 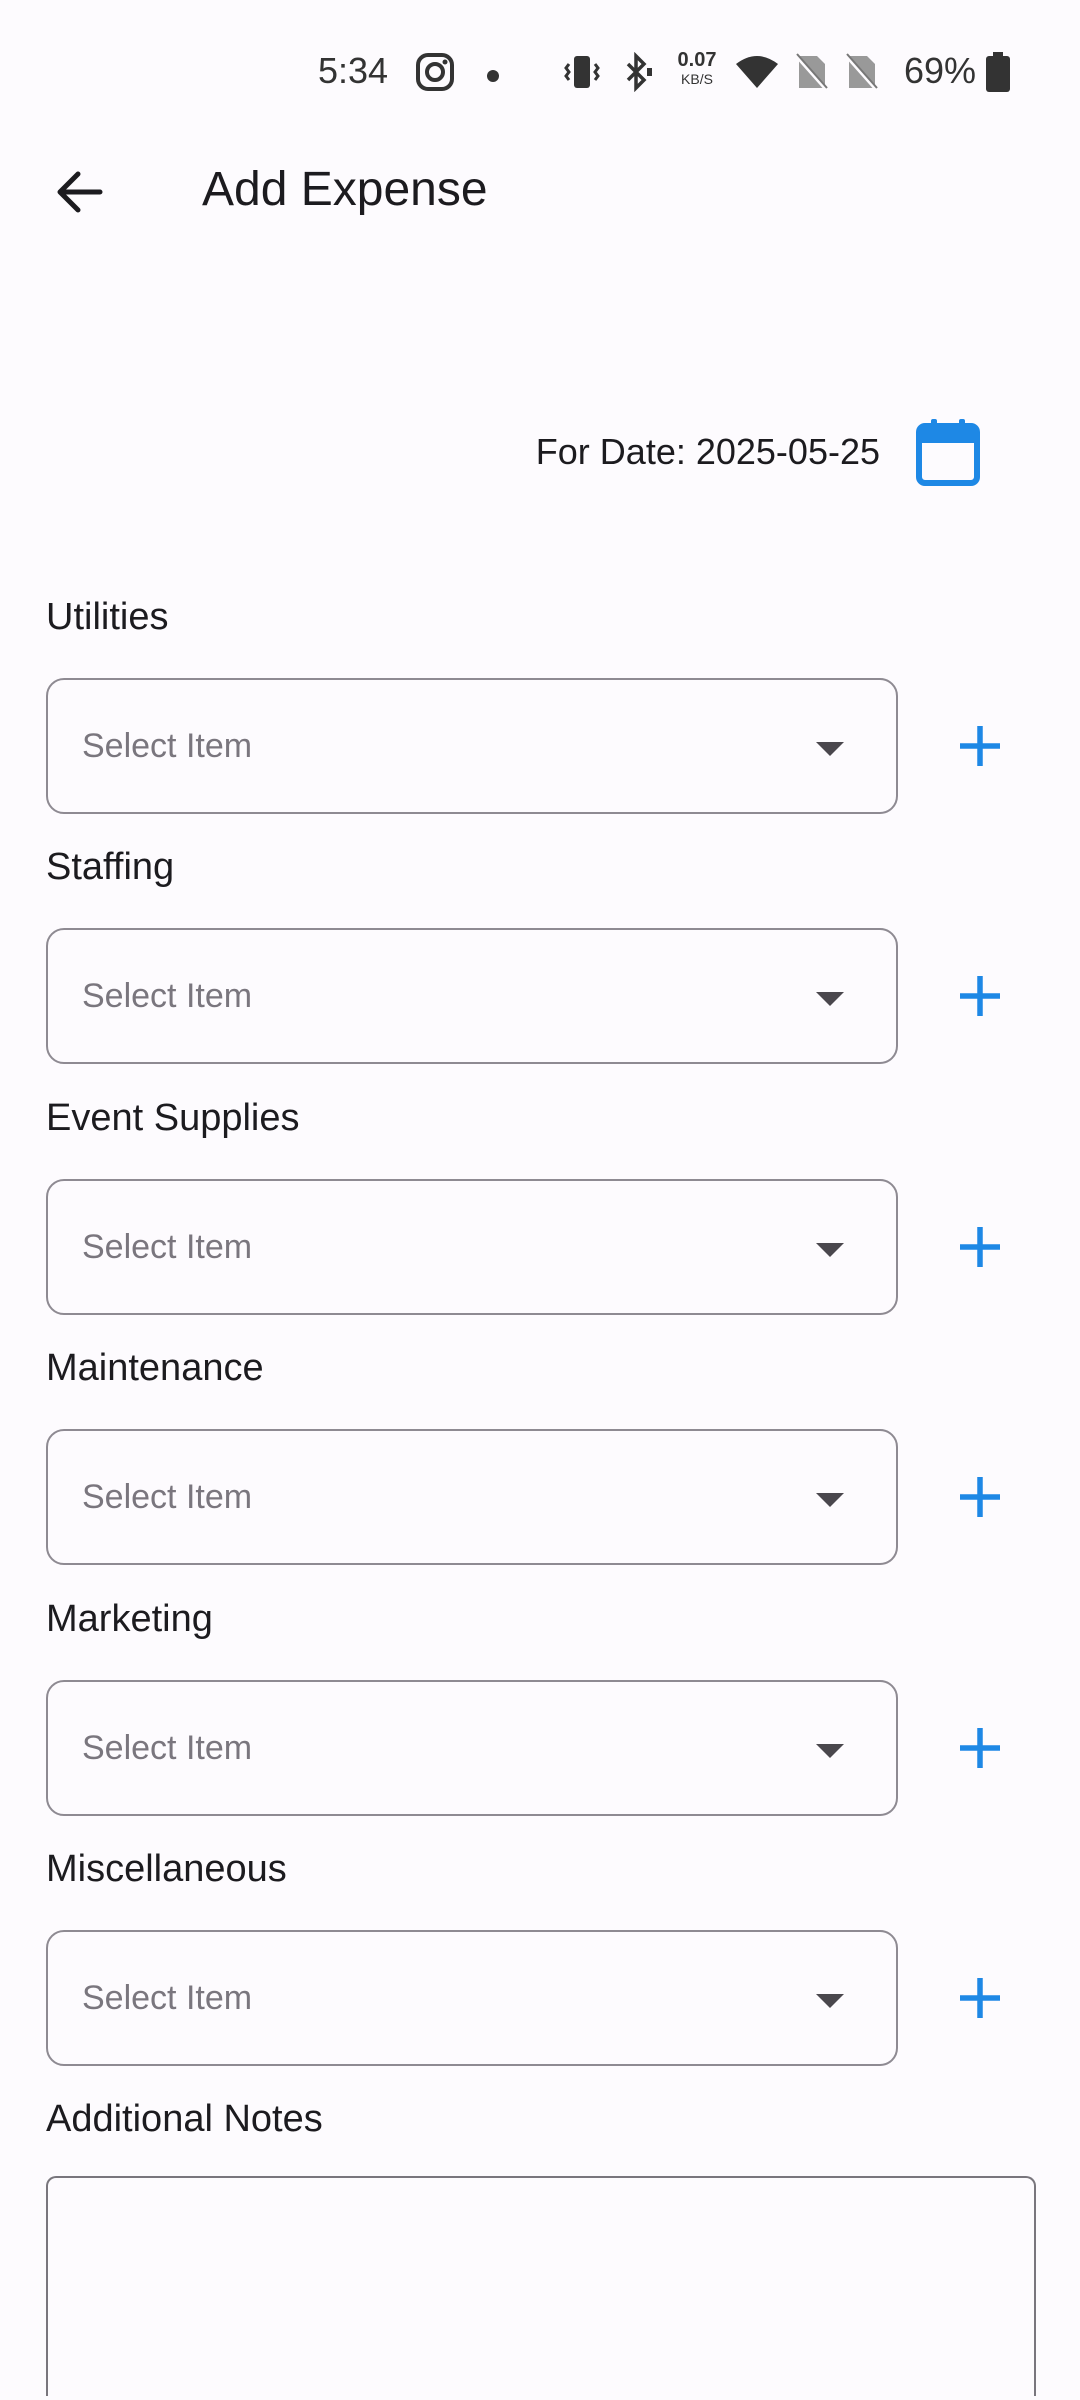 What do you see at coordinates (435, 74) in the screenshot?
I see `instagram-icon` at bounding box center [435, 74].